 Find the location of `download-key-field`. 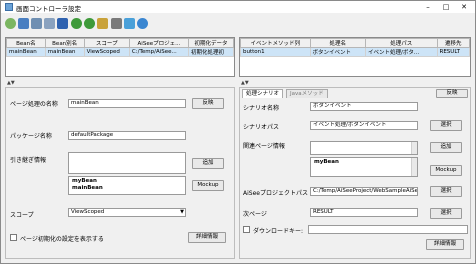

download-key-field is located at coordinates (388, 229).